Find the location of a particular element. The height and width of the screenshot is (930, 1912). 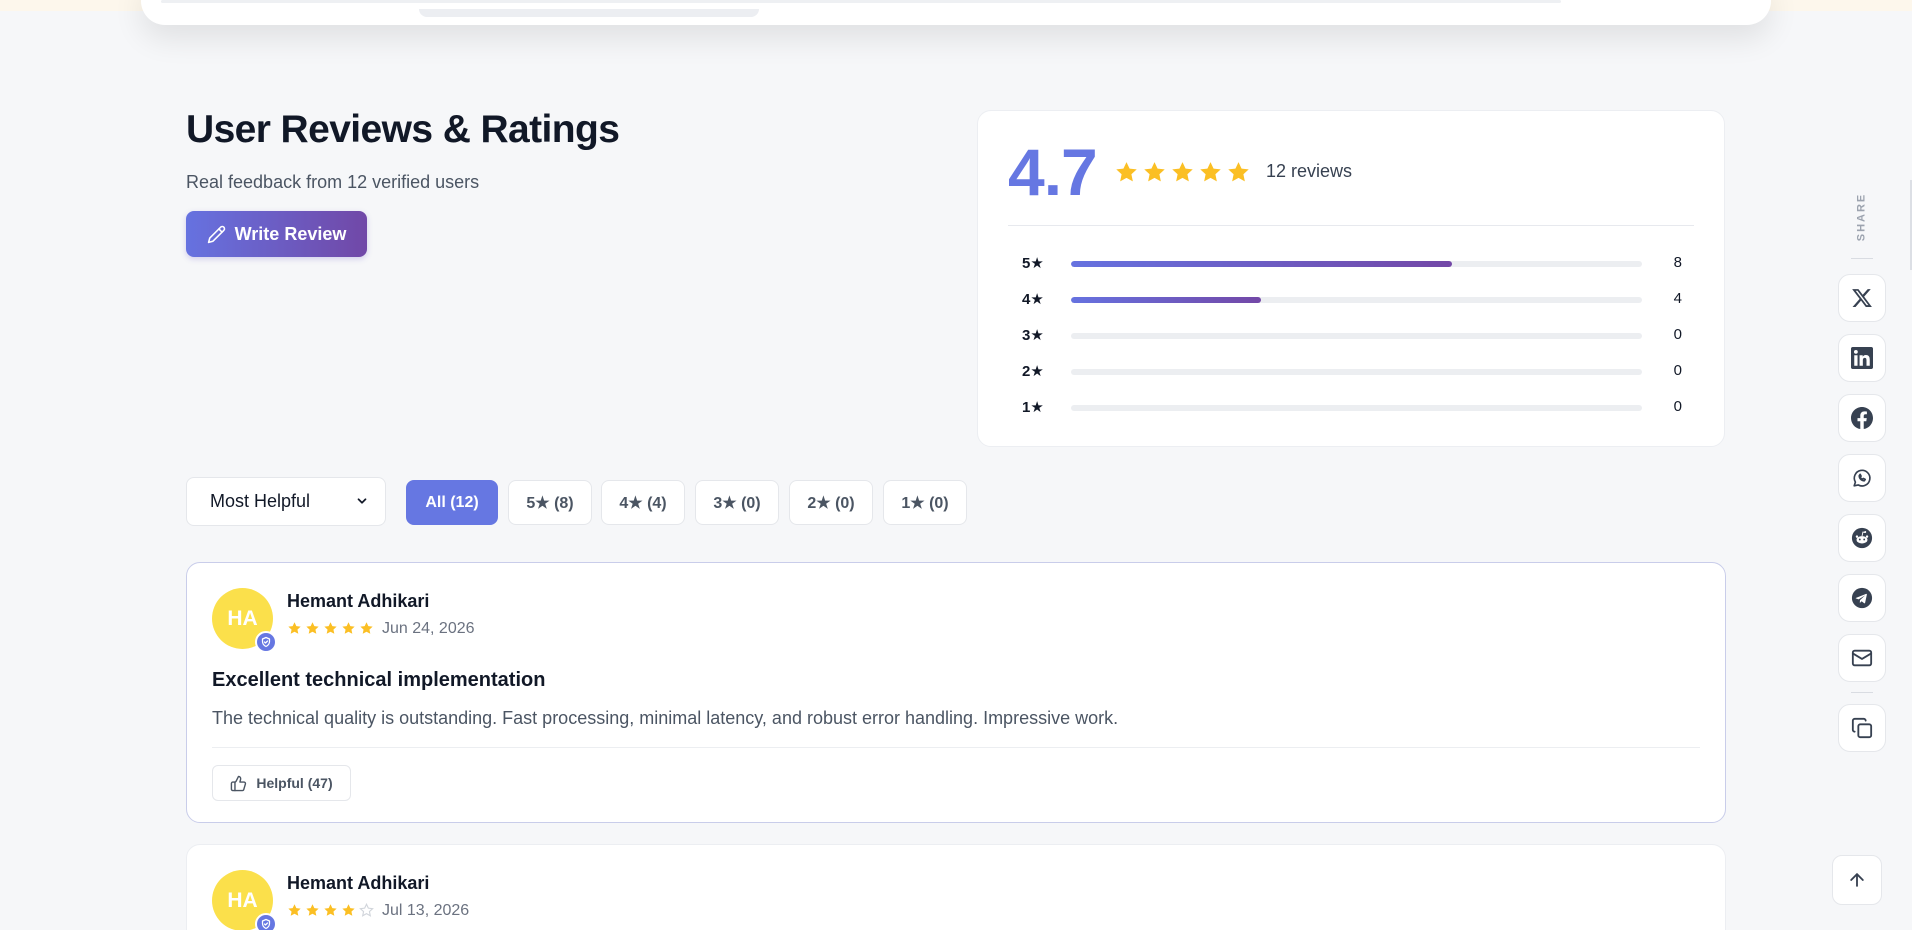

share-facebook-button is located at coordinates (1862, 418).